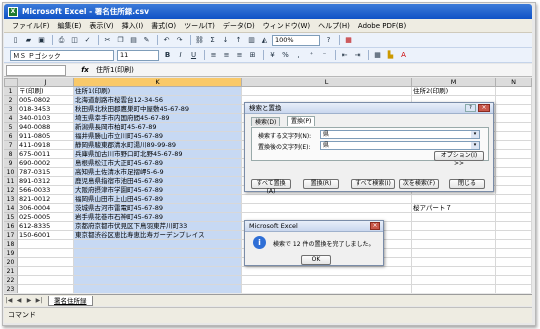 Image resolution: width=540 pixels, height=329 pixels. Describe the element at coordinates (36, 70) in the screenshot. I see `name-box` at that location.